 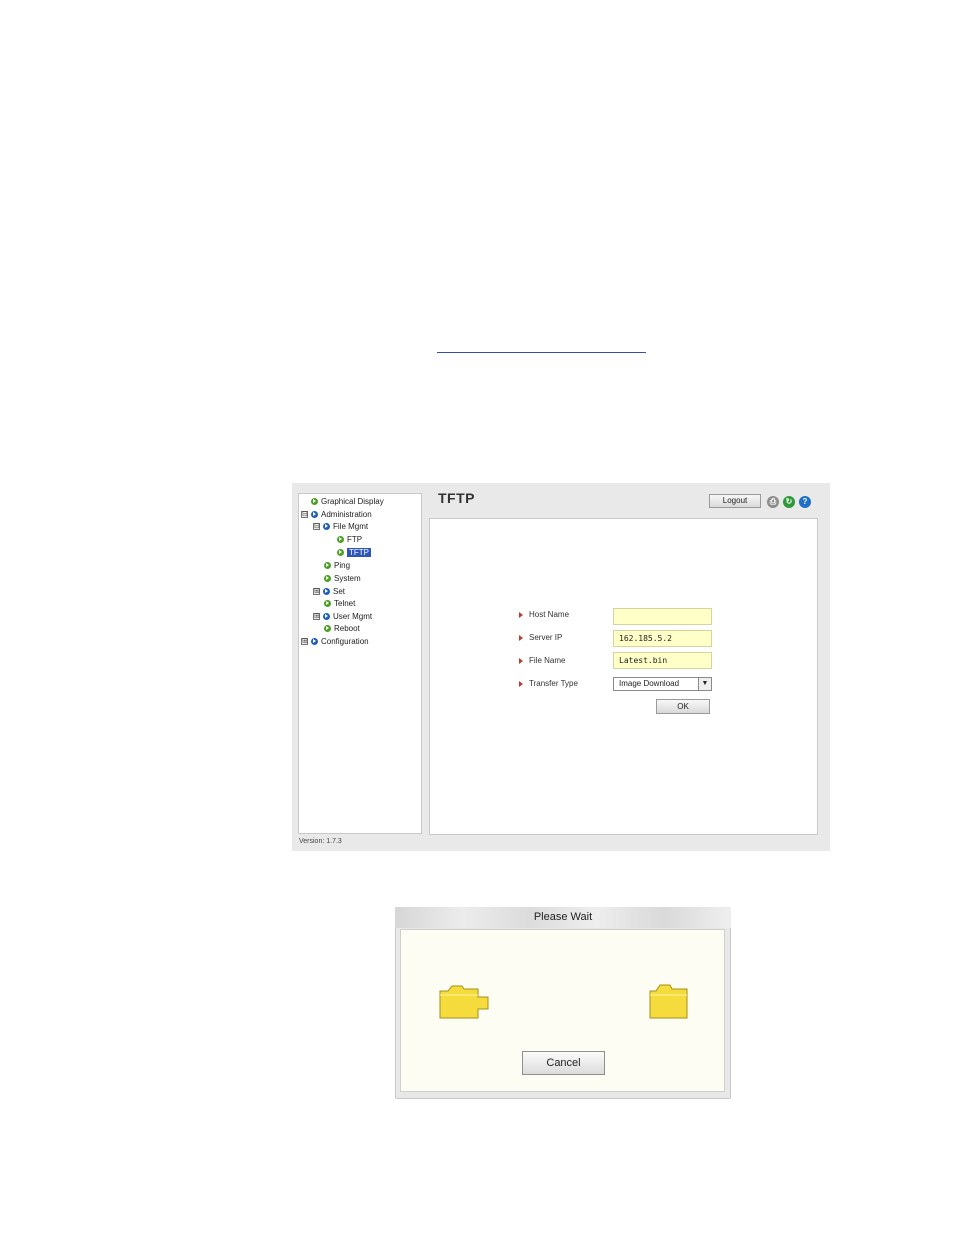 I want to click on tree-item-set: ⊞ Set, so click(x=329, y=591).